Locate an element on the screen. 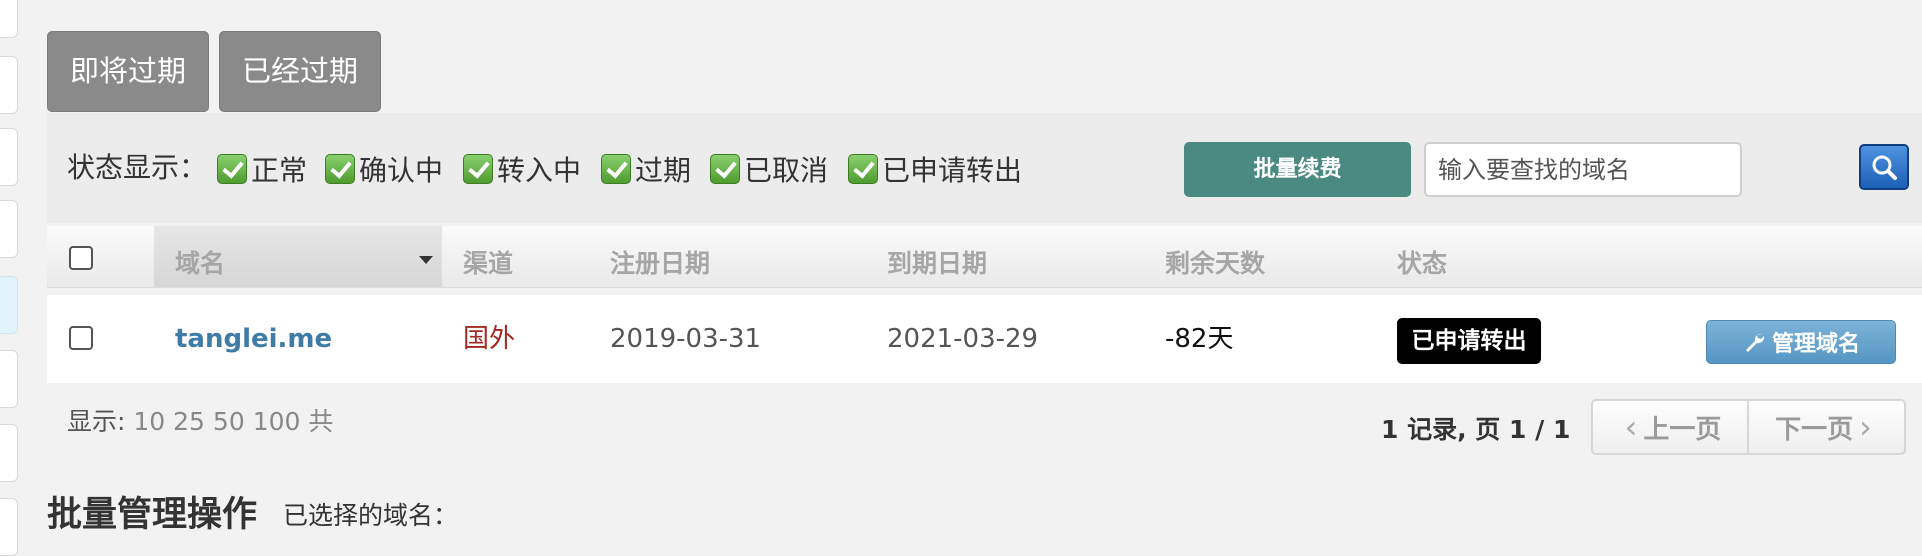  status-filter-expired: 过期 is located at coordinates (646, 169).